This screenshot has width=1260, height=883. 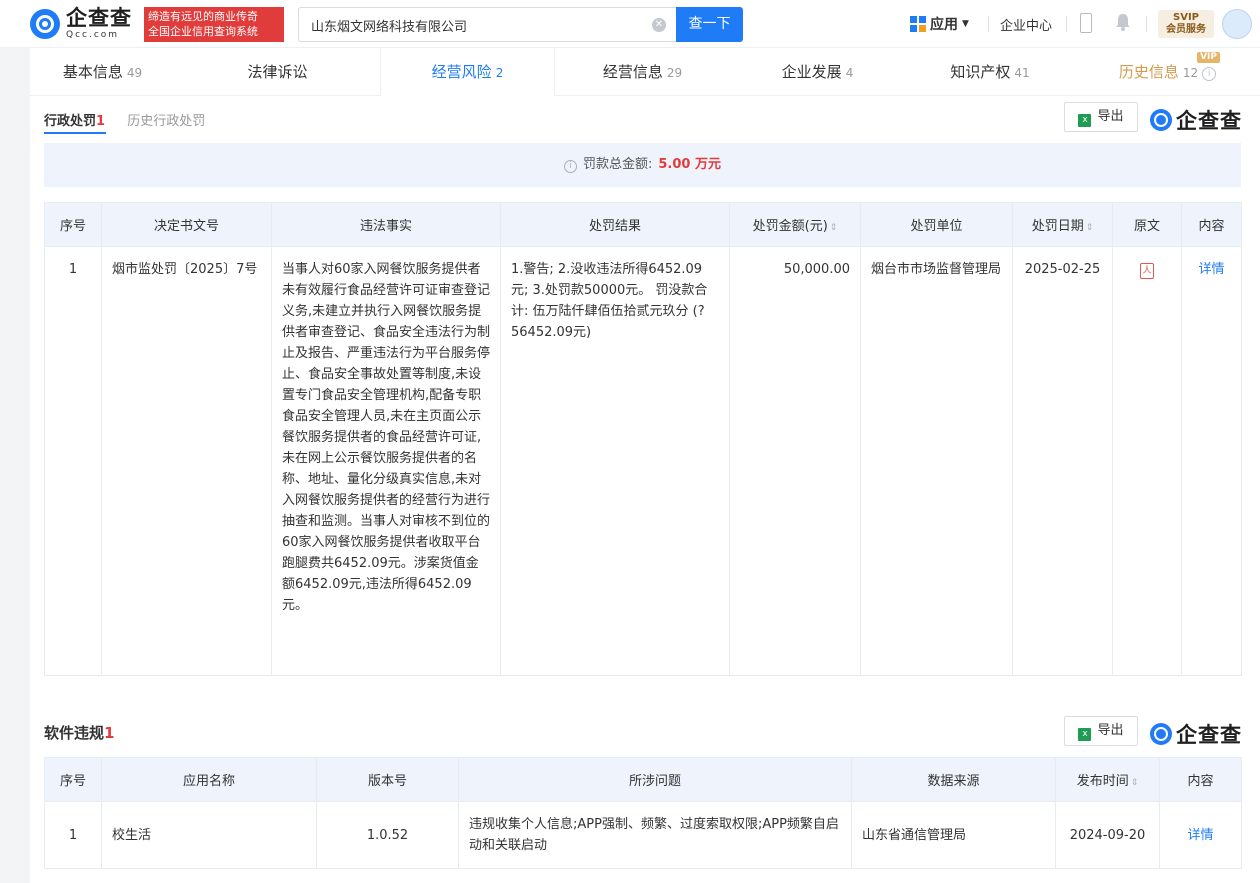 I want to click on logo-icon, so click(x=45, y=24).